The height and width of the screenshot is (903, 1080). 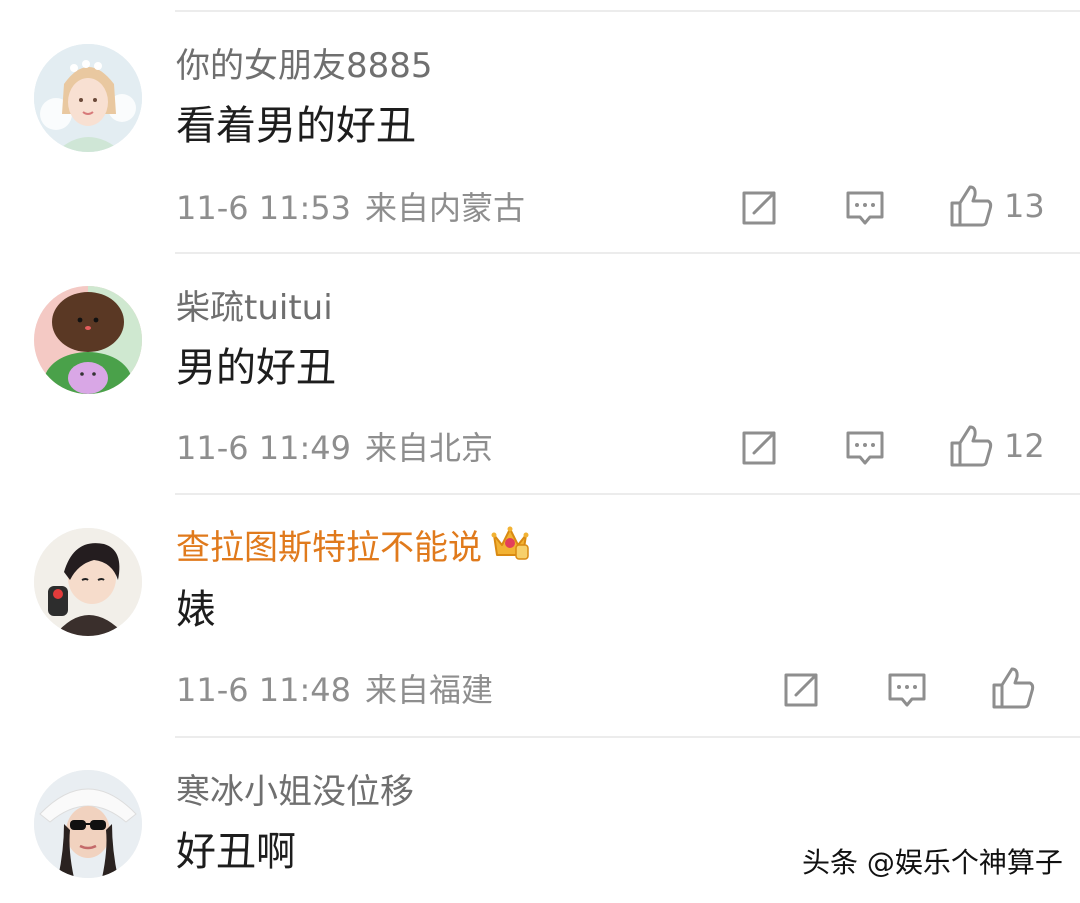 What do you see at coordinates (295, 792) in the screenshot?
I see `comment-username: 寒冰小姐没位移` at bounding box center [295, 792].